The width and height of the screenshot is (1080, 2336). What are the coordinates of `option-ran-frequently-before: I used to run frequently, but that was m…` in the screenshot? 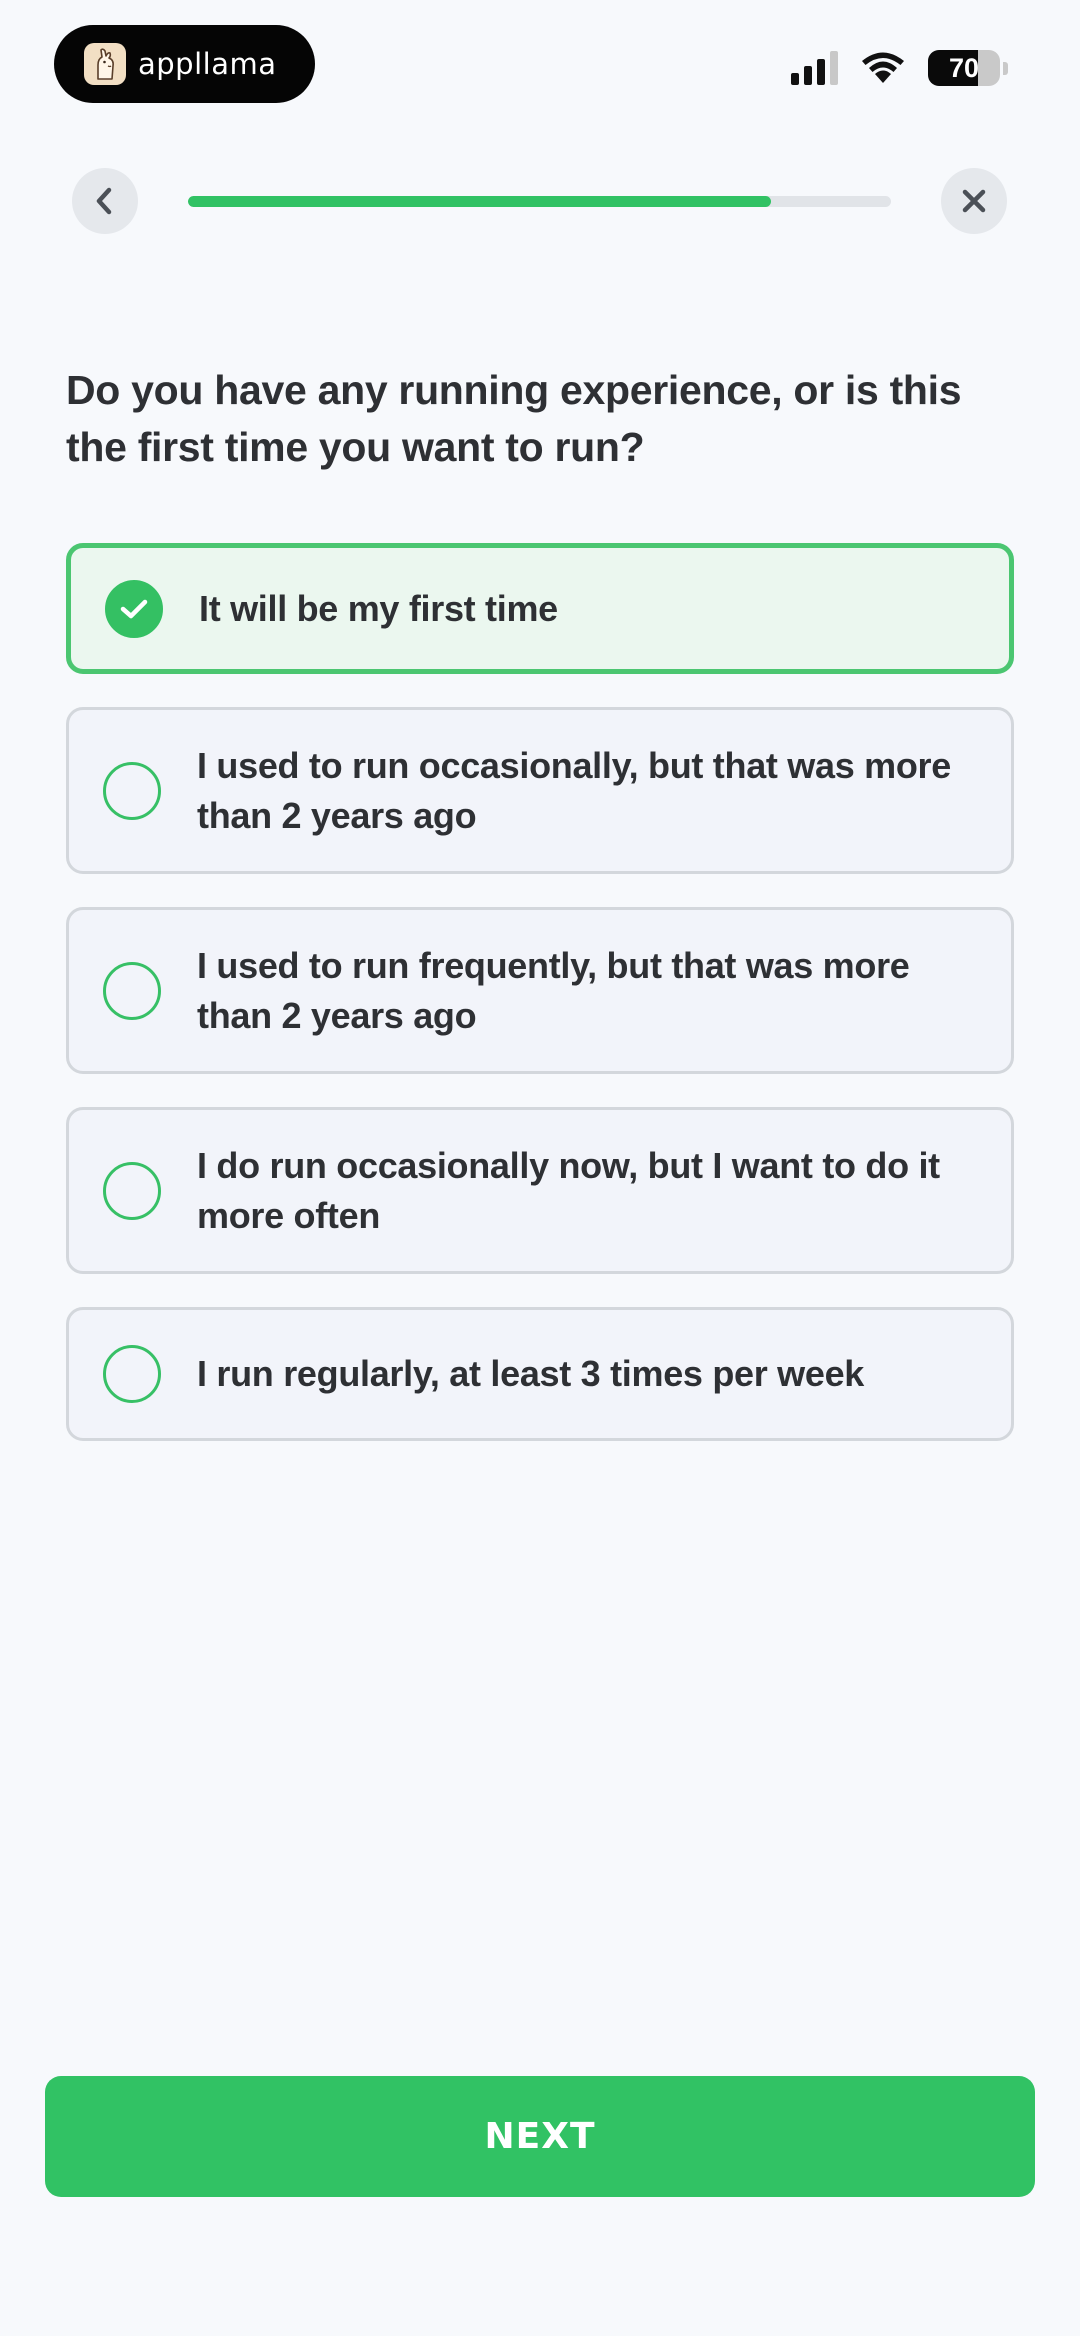 It's located at (540, 990).